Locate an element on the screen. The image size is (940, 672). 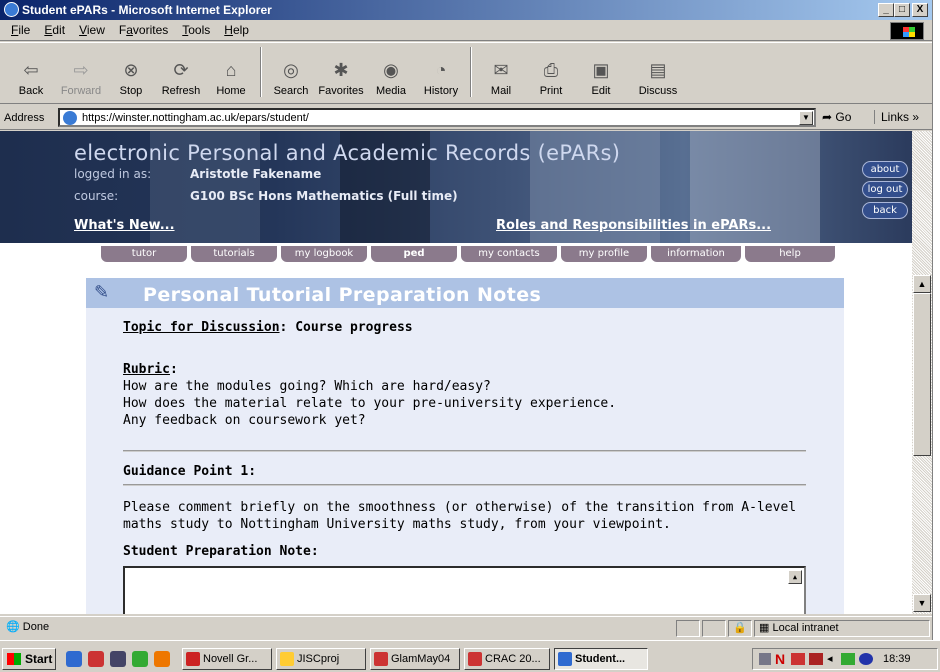
mail-icon: ✉ is located at coordinates (501, 69).